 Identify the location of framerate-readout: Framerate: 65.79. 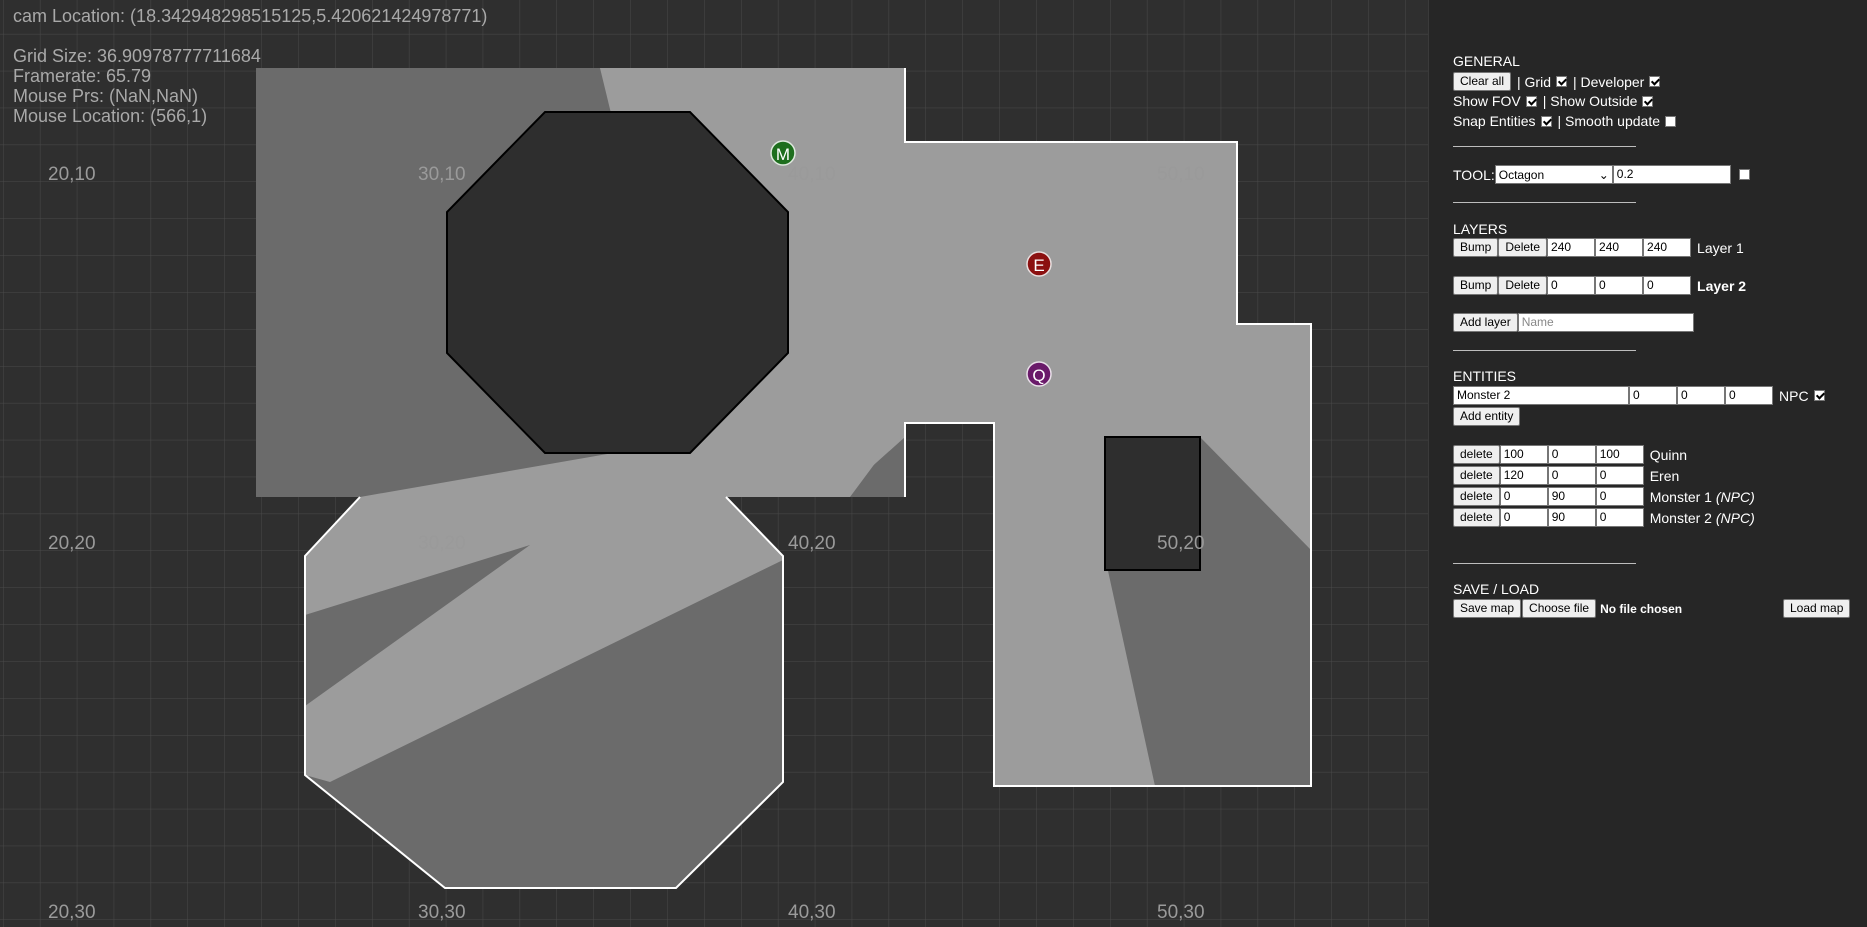
(82, 76).